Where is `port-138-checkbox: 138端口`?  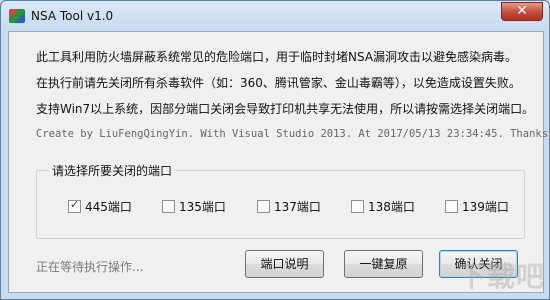
port-138-checkbox: 138端口 is located at coordinates (383, 206).